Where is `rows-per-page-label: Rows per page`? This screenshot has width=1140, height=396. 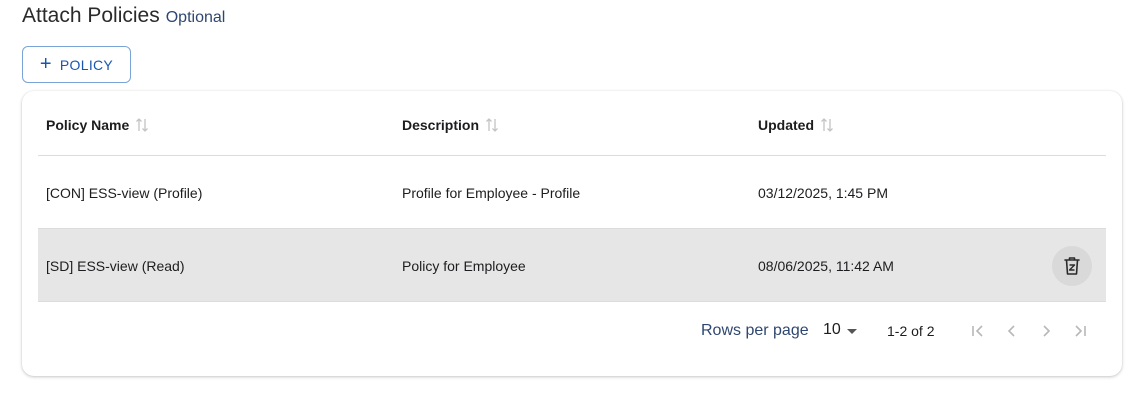 rows-per-page-label: Rows per page is located at coordinates (755, 330).